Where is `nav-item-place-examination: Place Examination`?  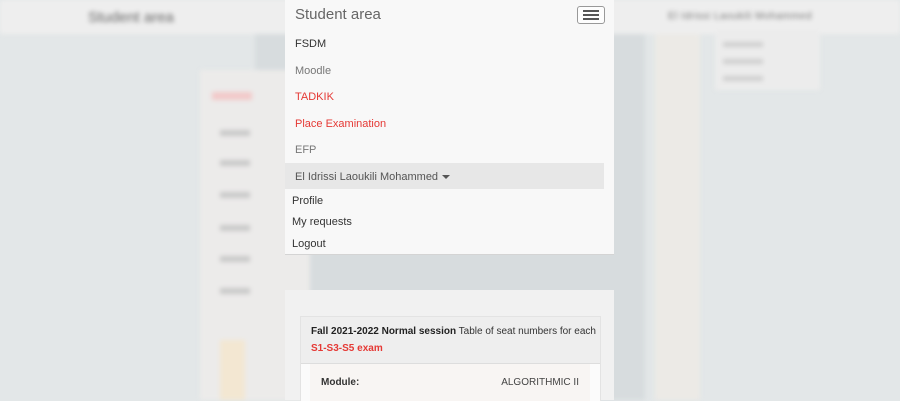 nav-item-place-examination: Place Examination is located at coordinates (340, 124).